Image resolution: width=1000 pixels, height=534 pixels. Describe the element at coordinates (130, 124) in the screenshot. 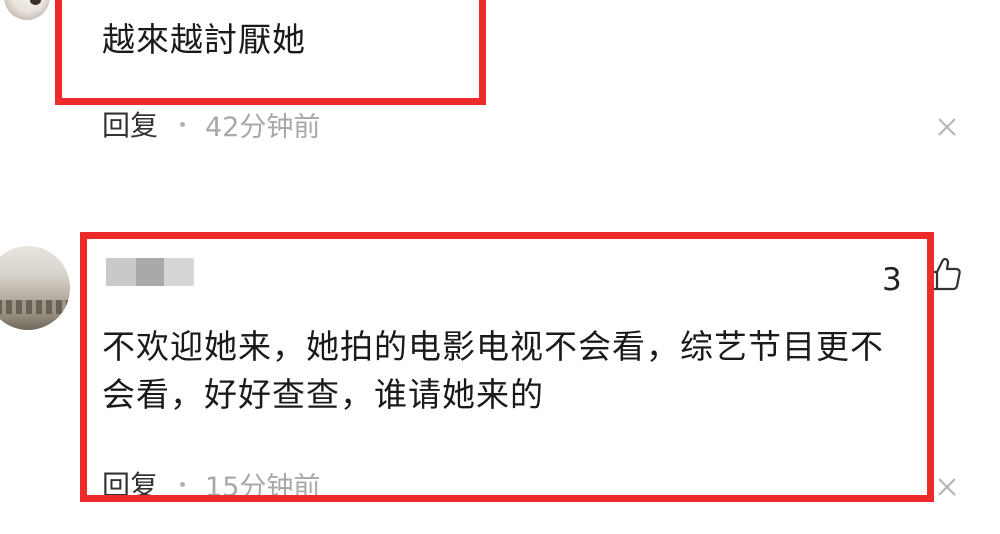

I see `reply-button: 回复` at that location.